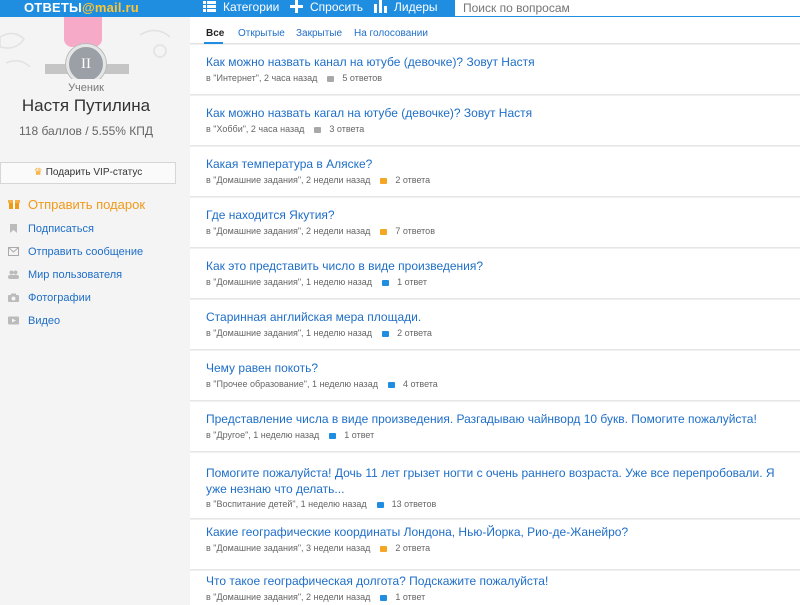 The width and height of the screenshot is (800, 605). What do you see at coordinates (13, 251) in the screenshot?
I see `envelope-icon` at bounding box center [13, 251].